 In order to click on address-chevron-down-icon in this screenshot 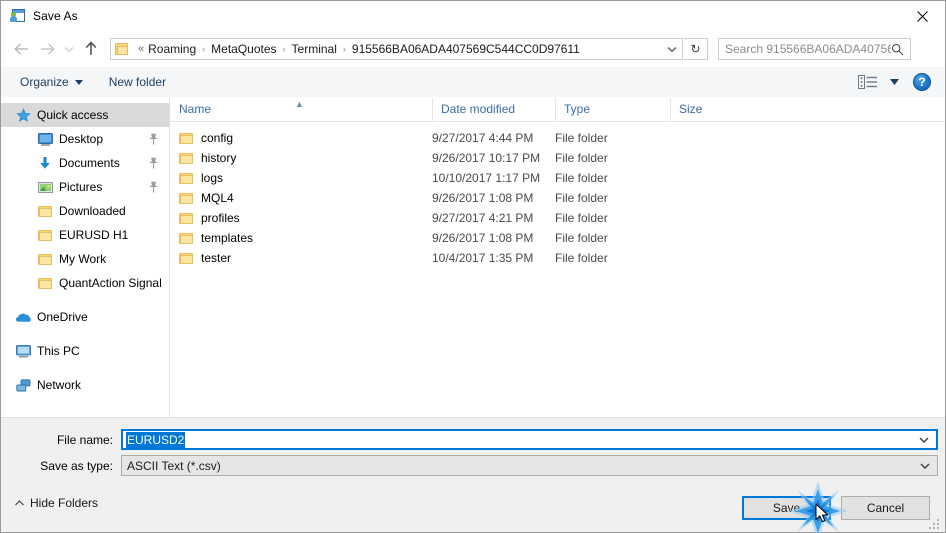, I will do `click(672, 49)`.